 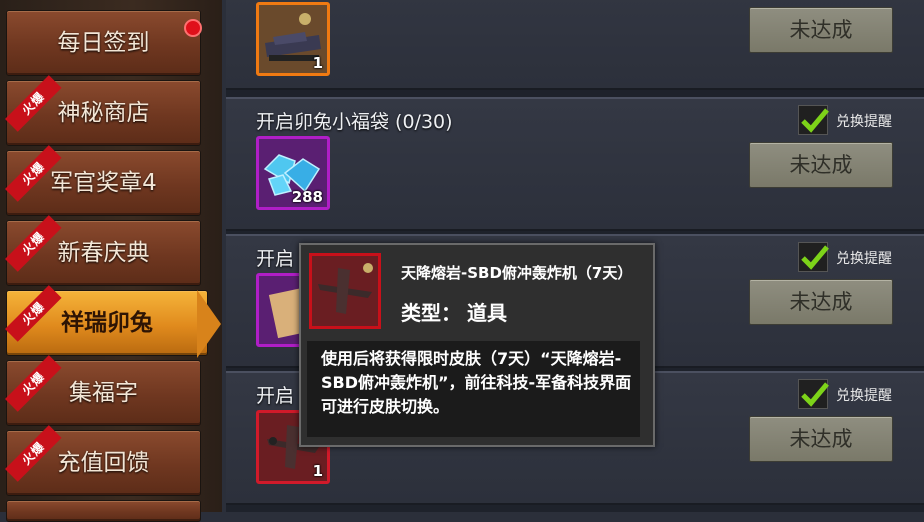 I want to click on sidebar-tab-label: 集福字, so click(x=103, y=393).